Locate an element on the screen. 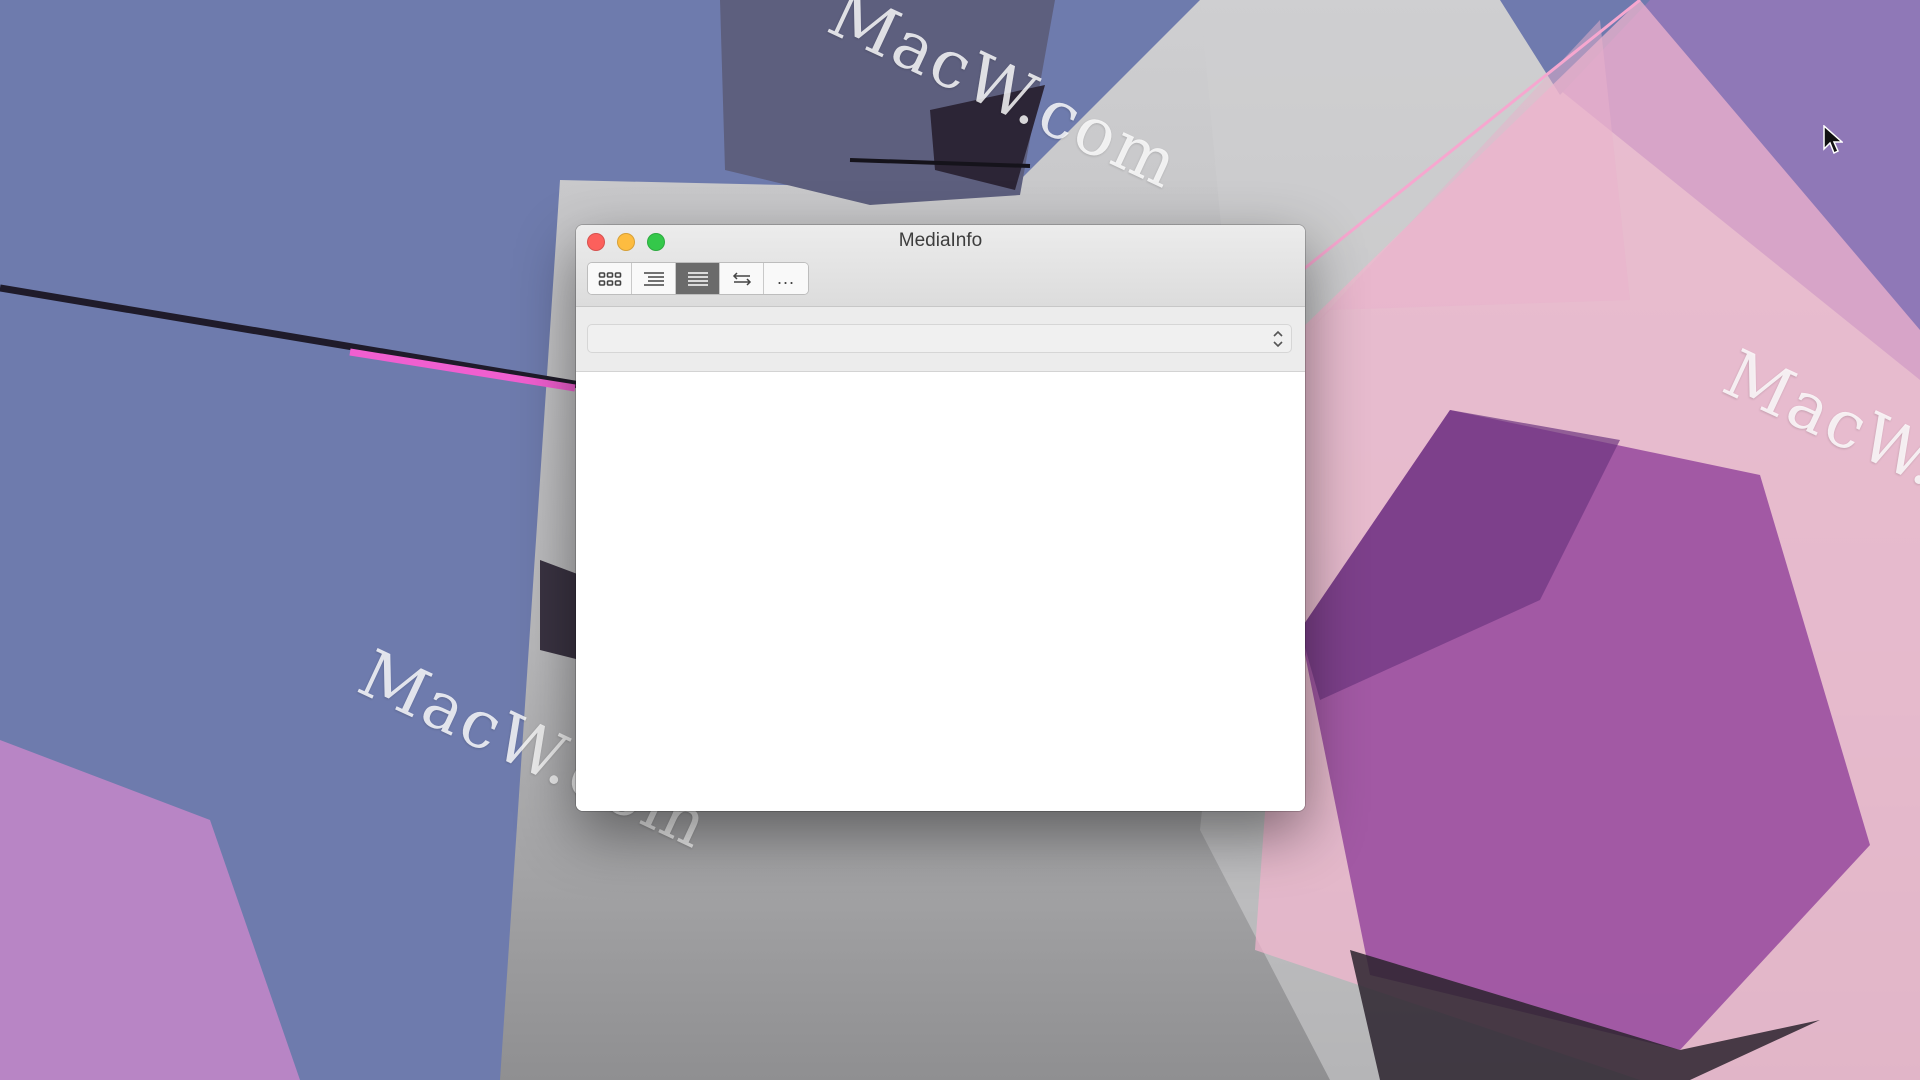  tree-view-button is located at coordinates (654, 278).